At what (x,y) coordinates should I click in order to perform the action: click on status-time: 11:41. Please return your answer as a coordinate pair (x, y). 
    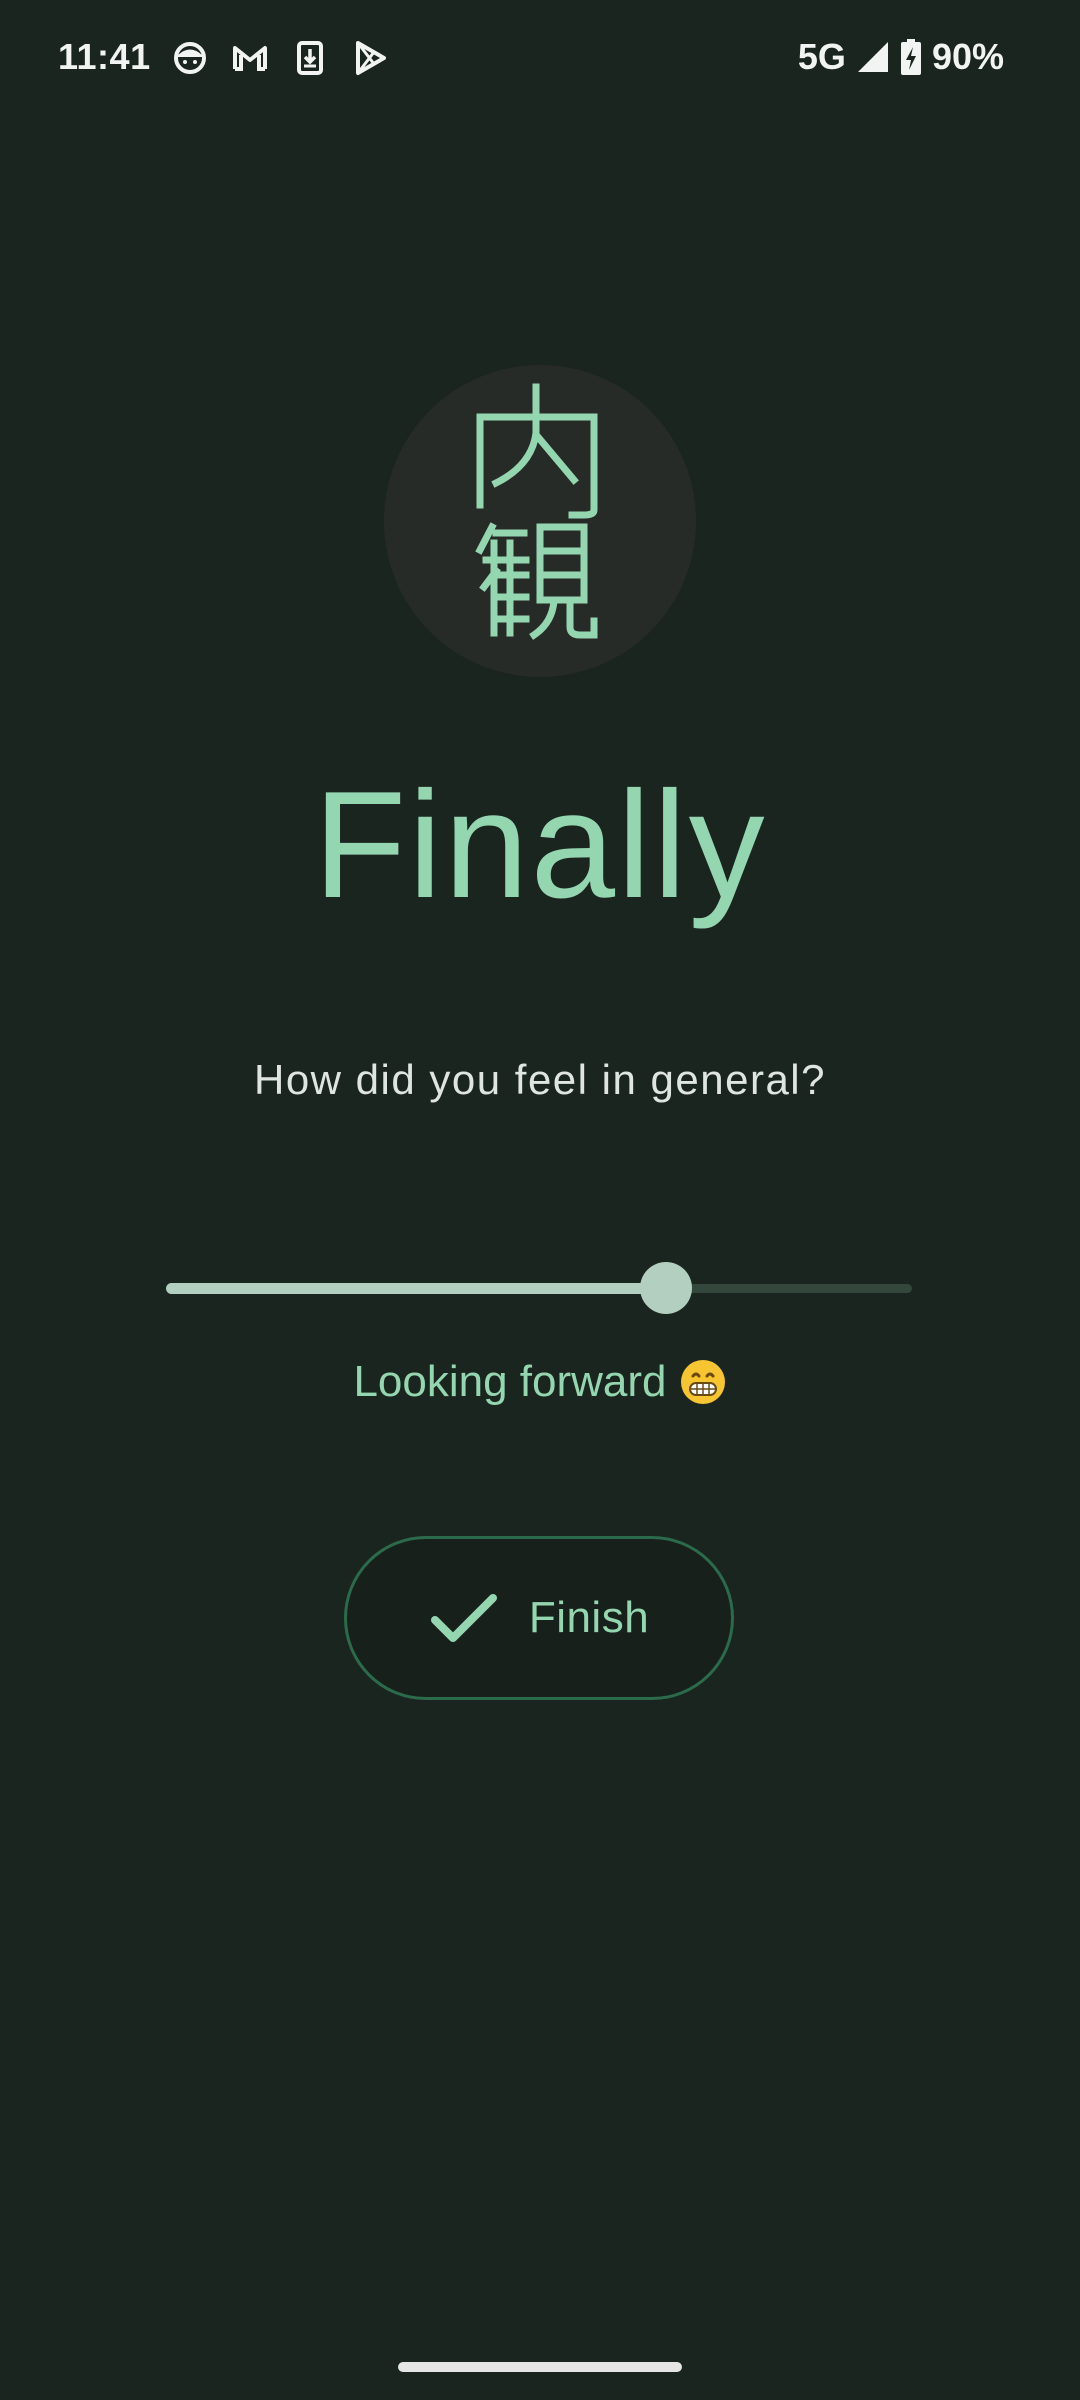
    Looking at the image, I should click on (104, 56).